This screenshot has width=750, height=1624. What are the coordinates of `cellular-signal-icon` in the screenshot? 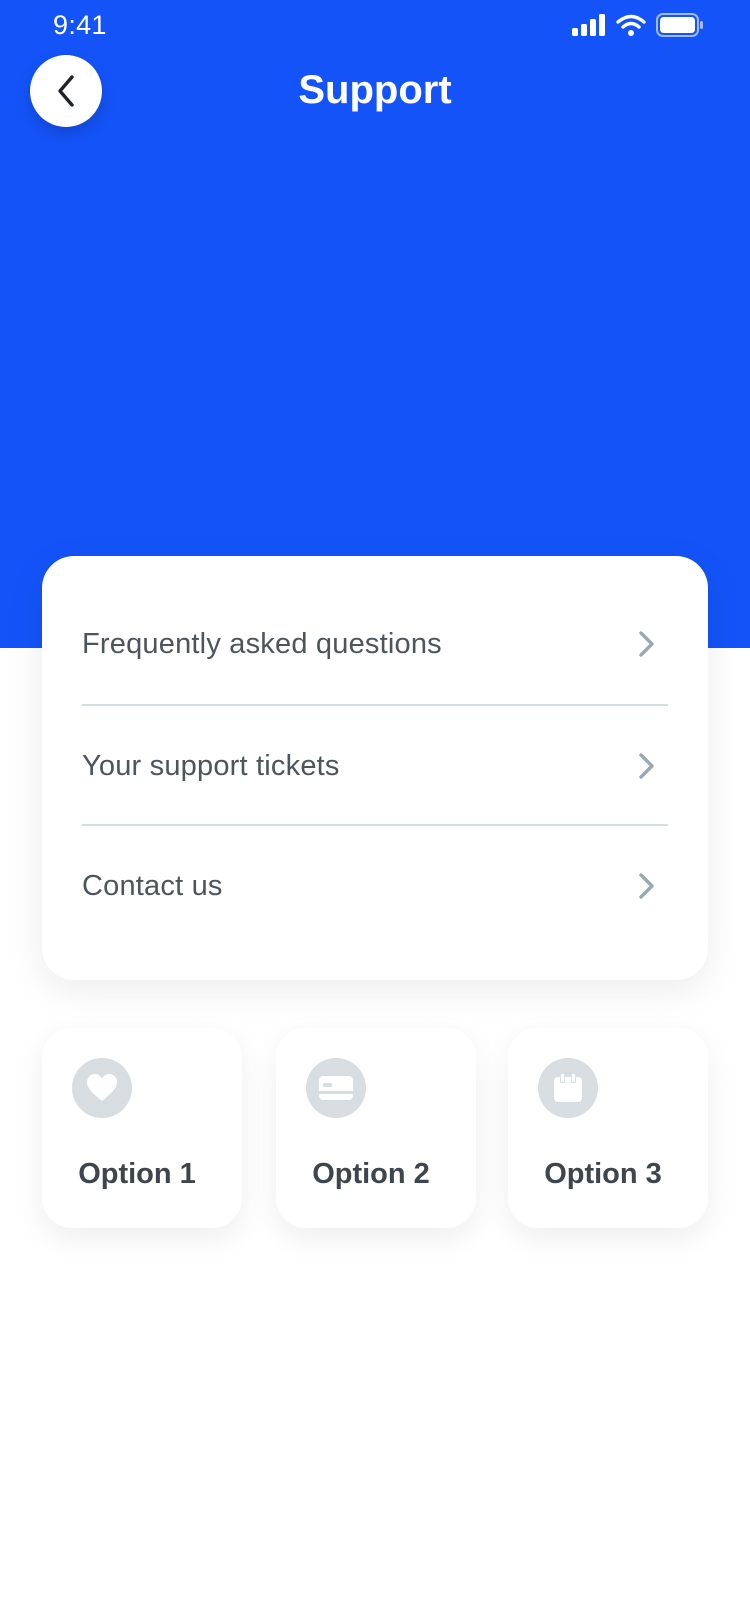 It's located at (588, 25).